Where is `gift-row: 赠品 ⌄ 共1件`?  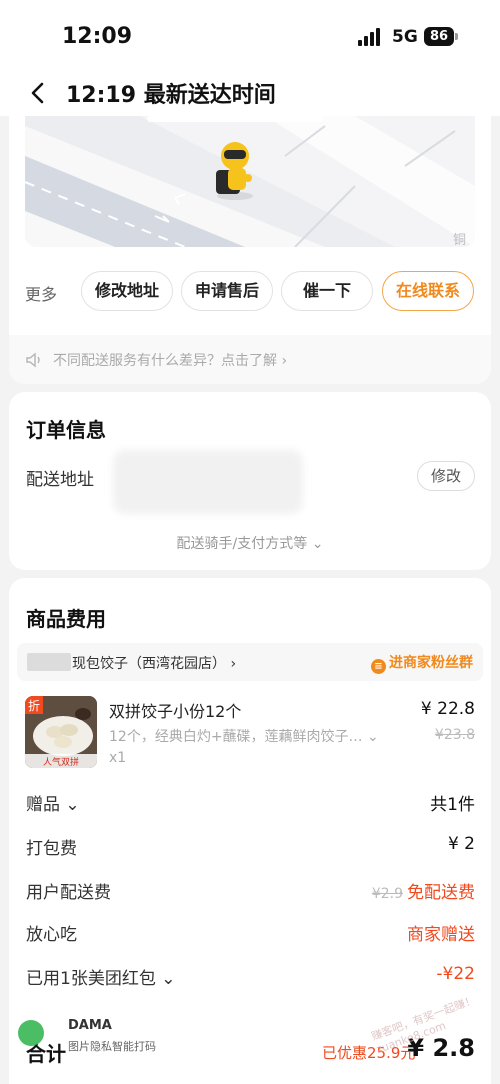 gift-row: 赠品 ⌄ 共1件 is located at coordinates (250, 803).